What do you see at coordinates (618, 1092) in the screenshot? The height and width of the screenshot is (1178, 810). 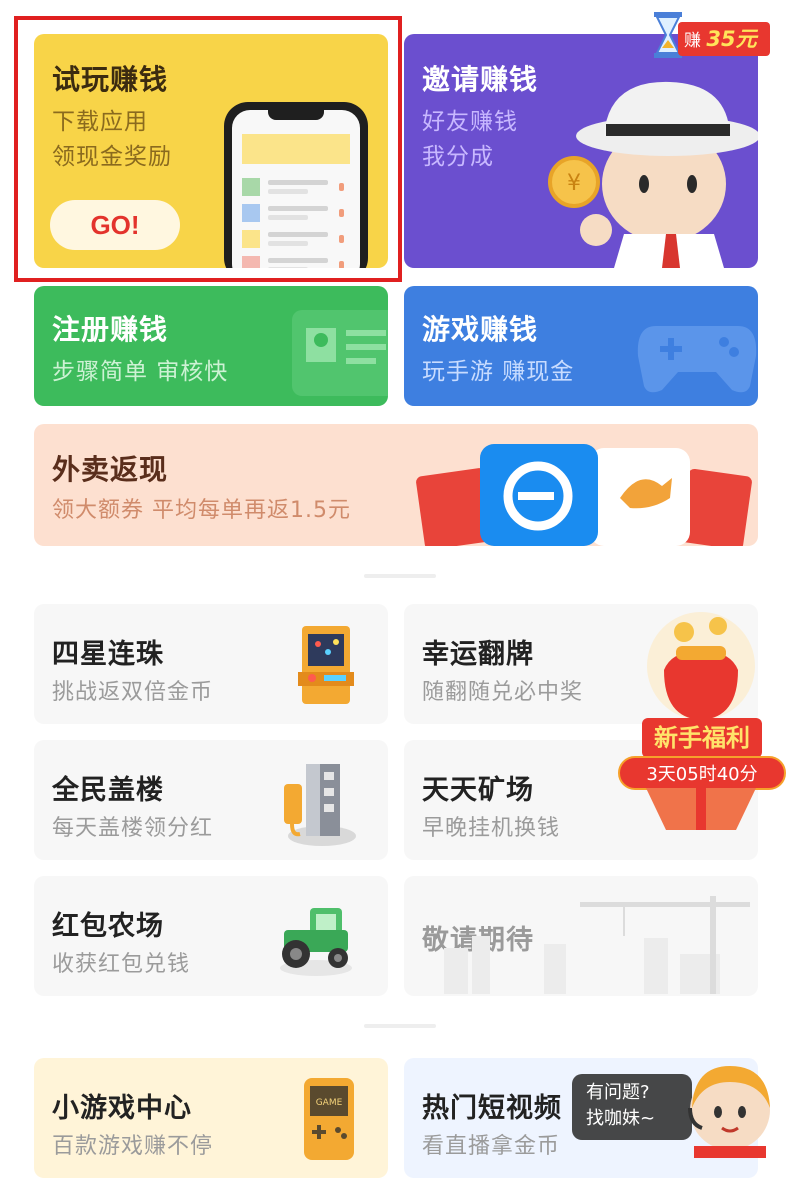 I see `help-line-1: 有问题?` at bounding box center [618, 1092].